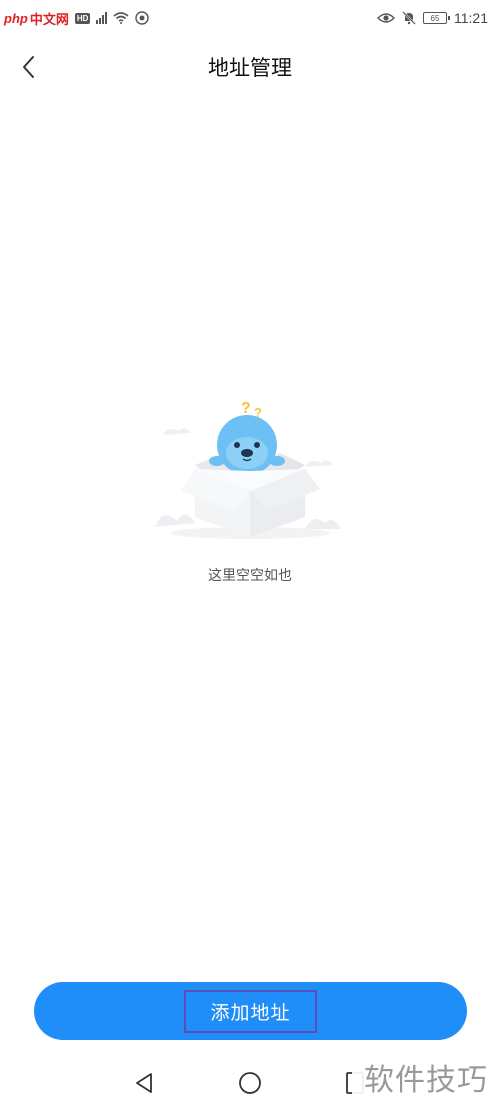 The width and height of the screenshot is (500, 1111). I want to click on watermark: 软件技巧, so click(426, 1077).